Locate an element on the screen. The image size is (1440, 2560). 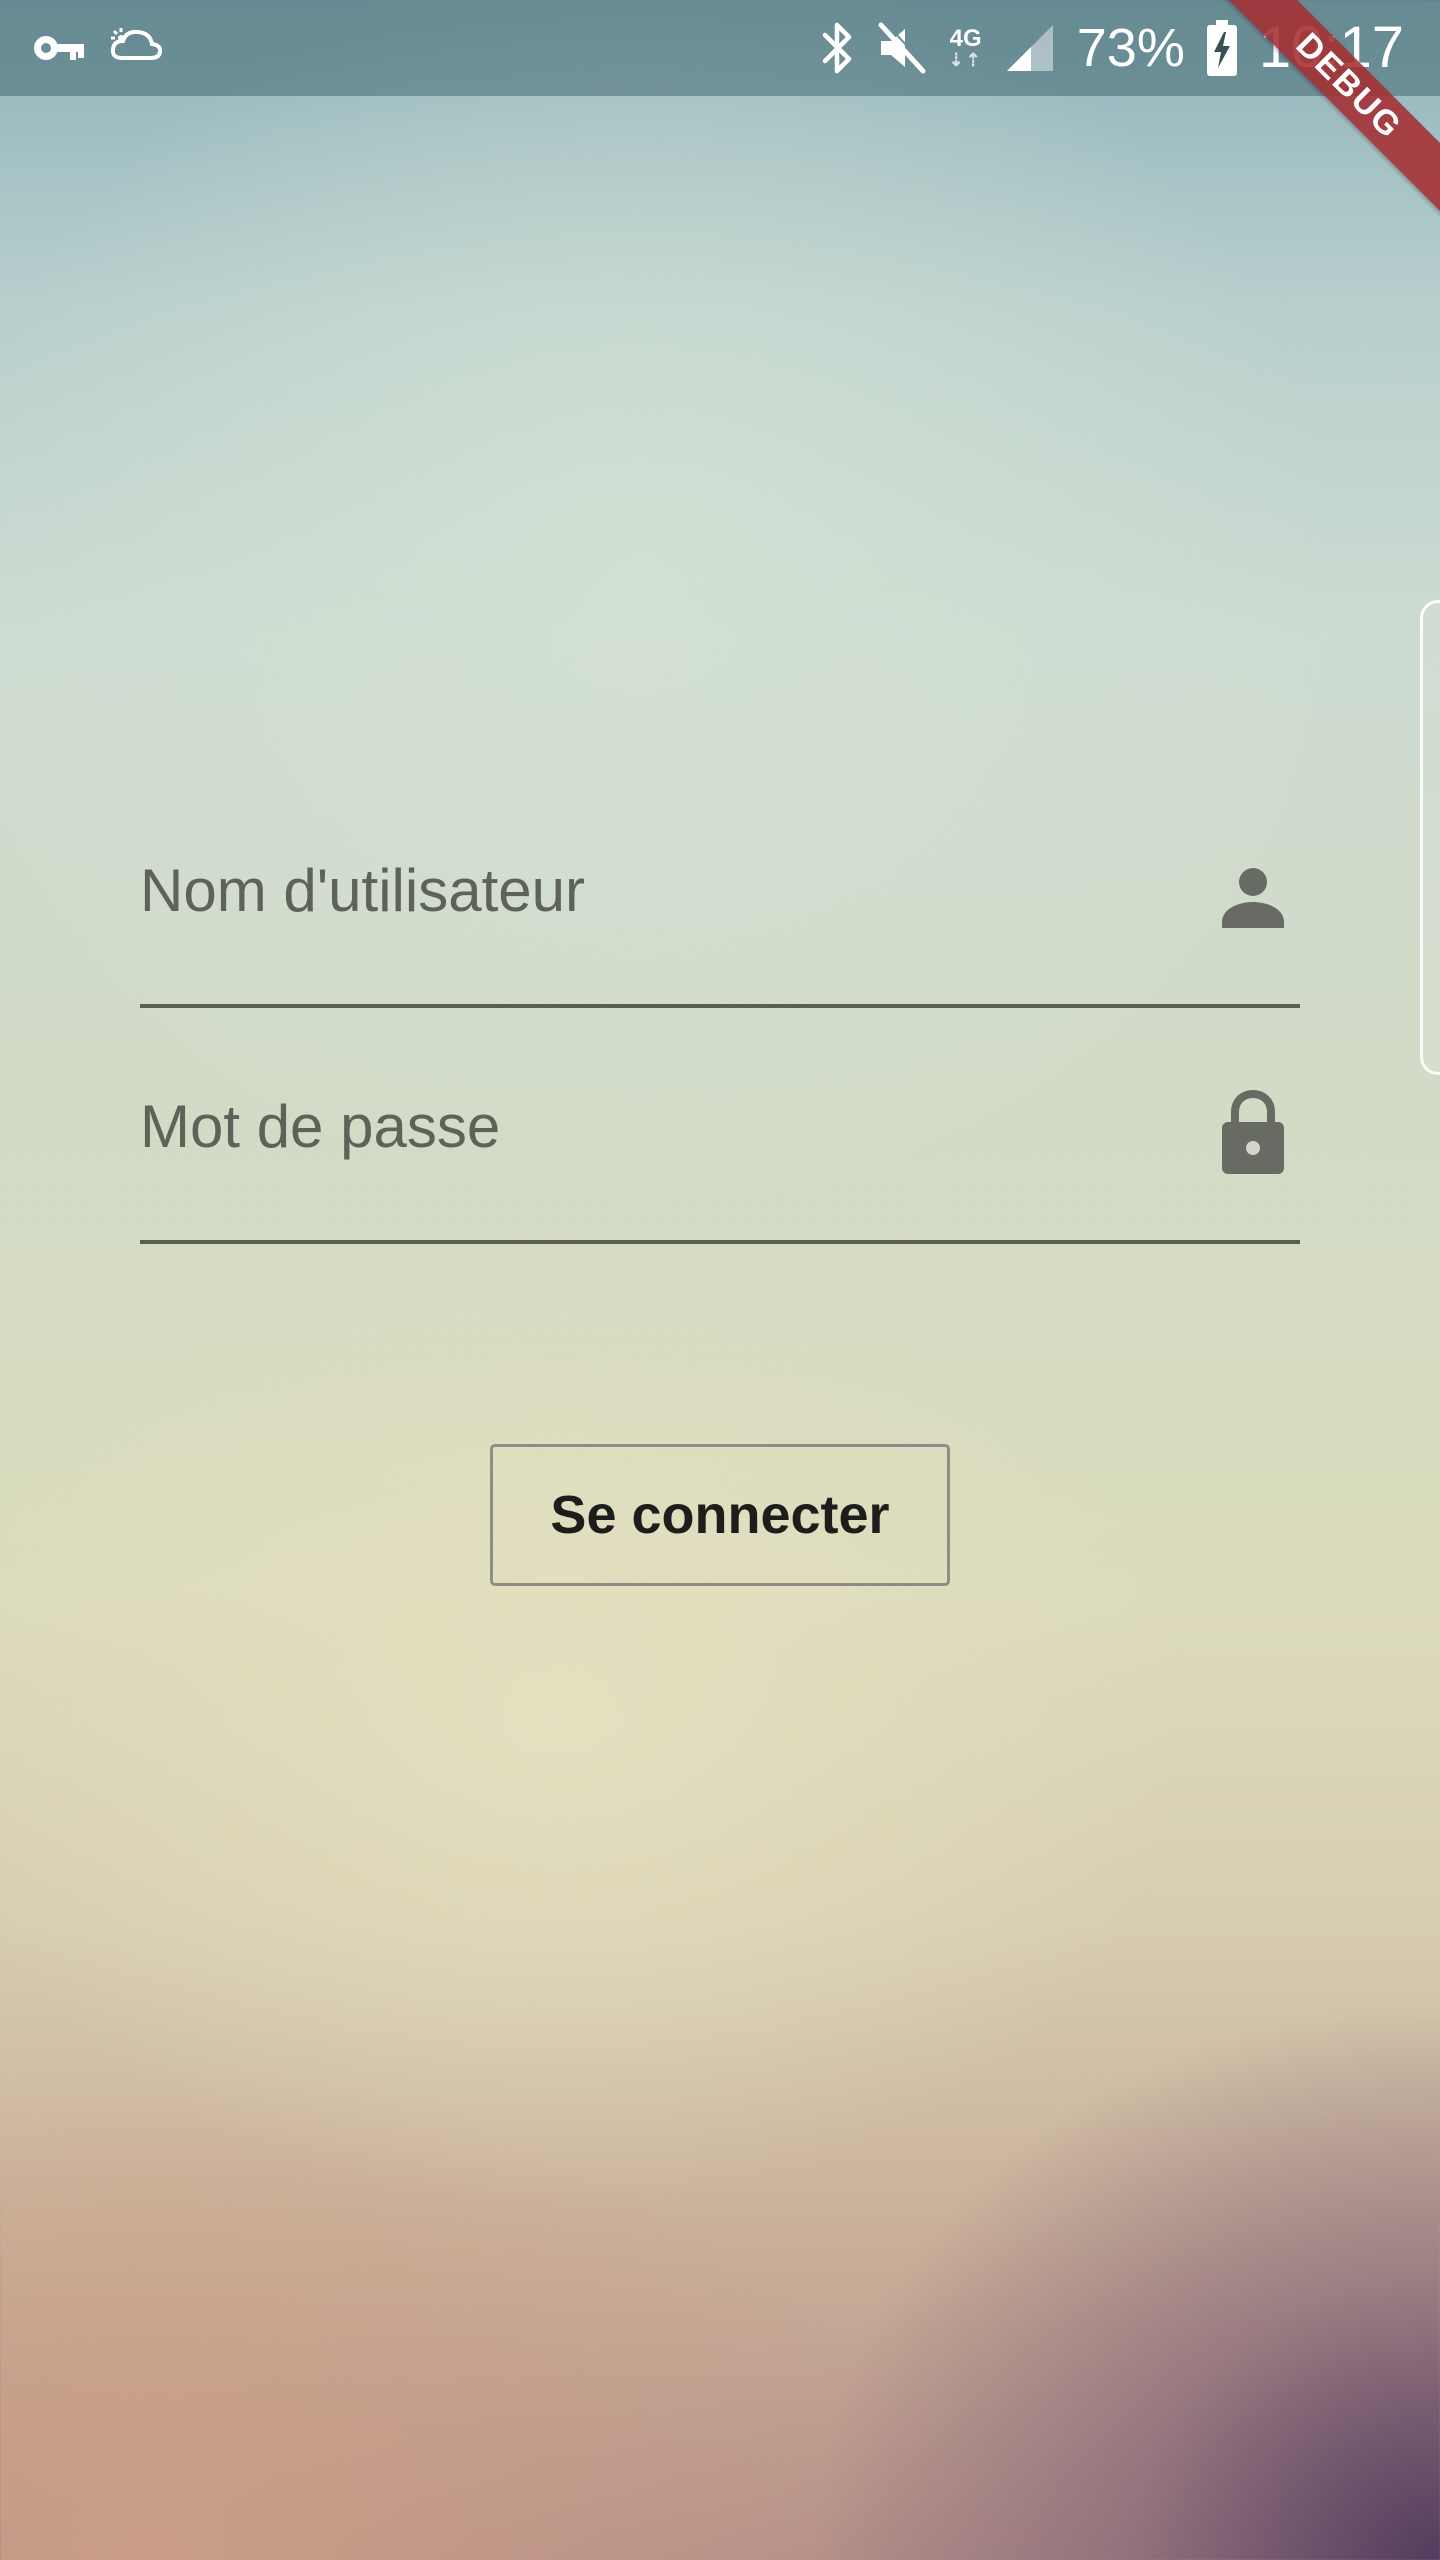
bluetooth-icon is located at coordinates (838, 48).